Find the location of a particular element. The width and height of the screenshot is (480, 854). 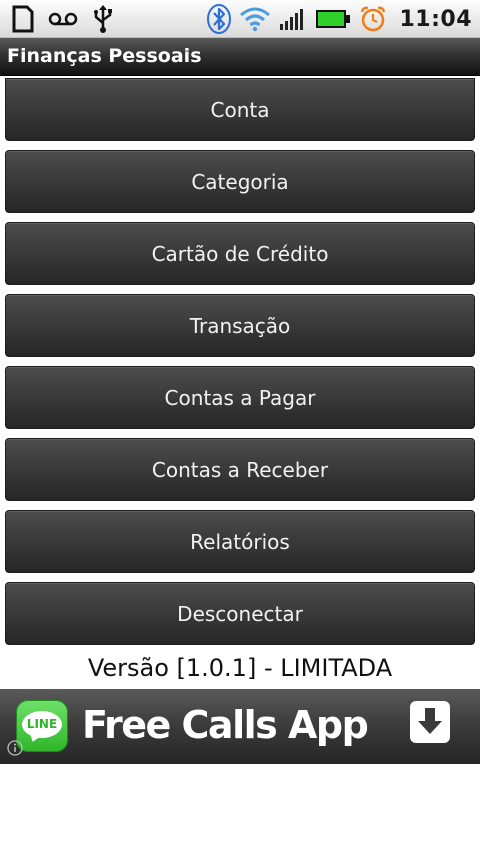

voicemail-icon is located at coordinates (63, 19).